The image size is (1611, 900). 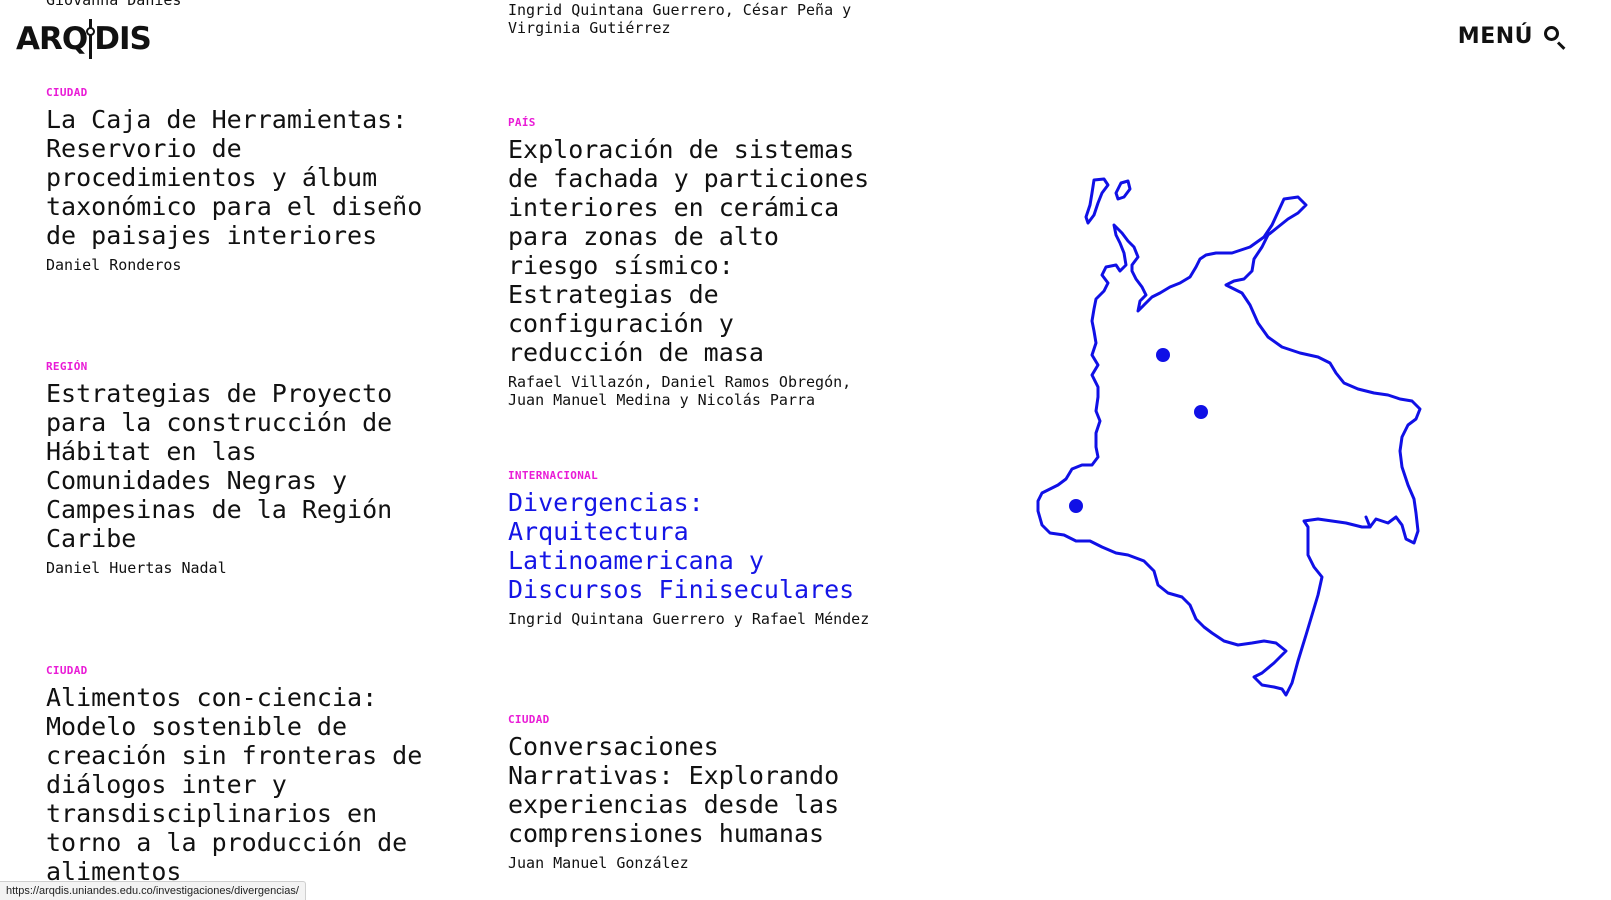 I want to click on category-label: REGIÓN, so click(x=67, y=366).